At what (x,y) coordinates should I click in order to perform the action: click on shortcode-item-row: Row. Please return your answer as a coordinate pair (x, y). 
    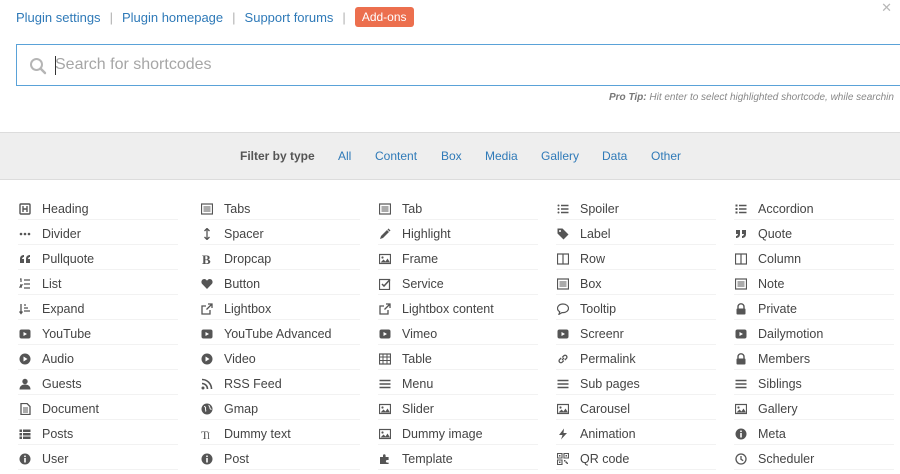
    Looking at the image, I should click on (636, 259).